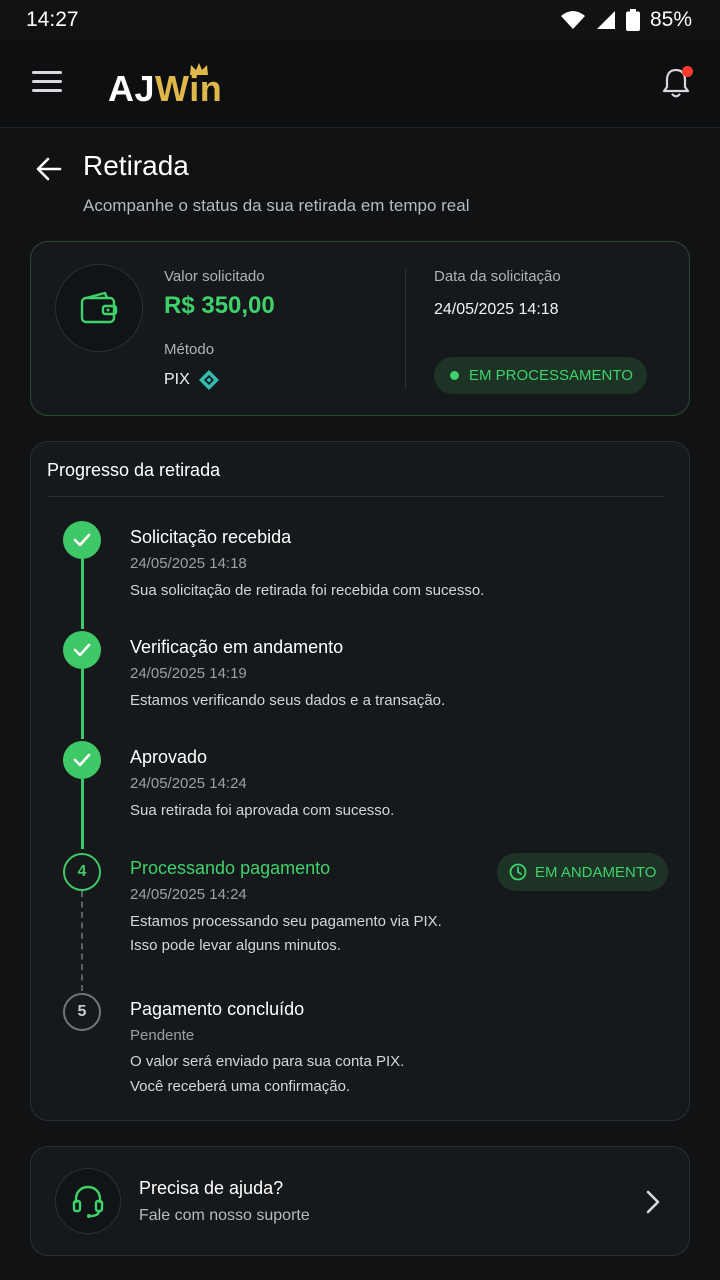  Describe the element at coordinates (219, 305) in the screenshot. I see `amount-value: R$ 350,00` at that location.